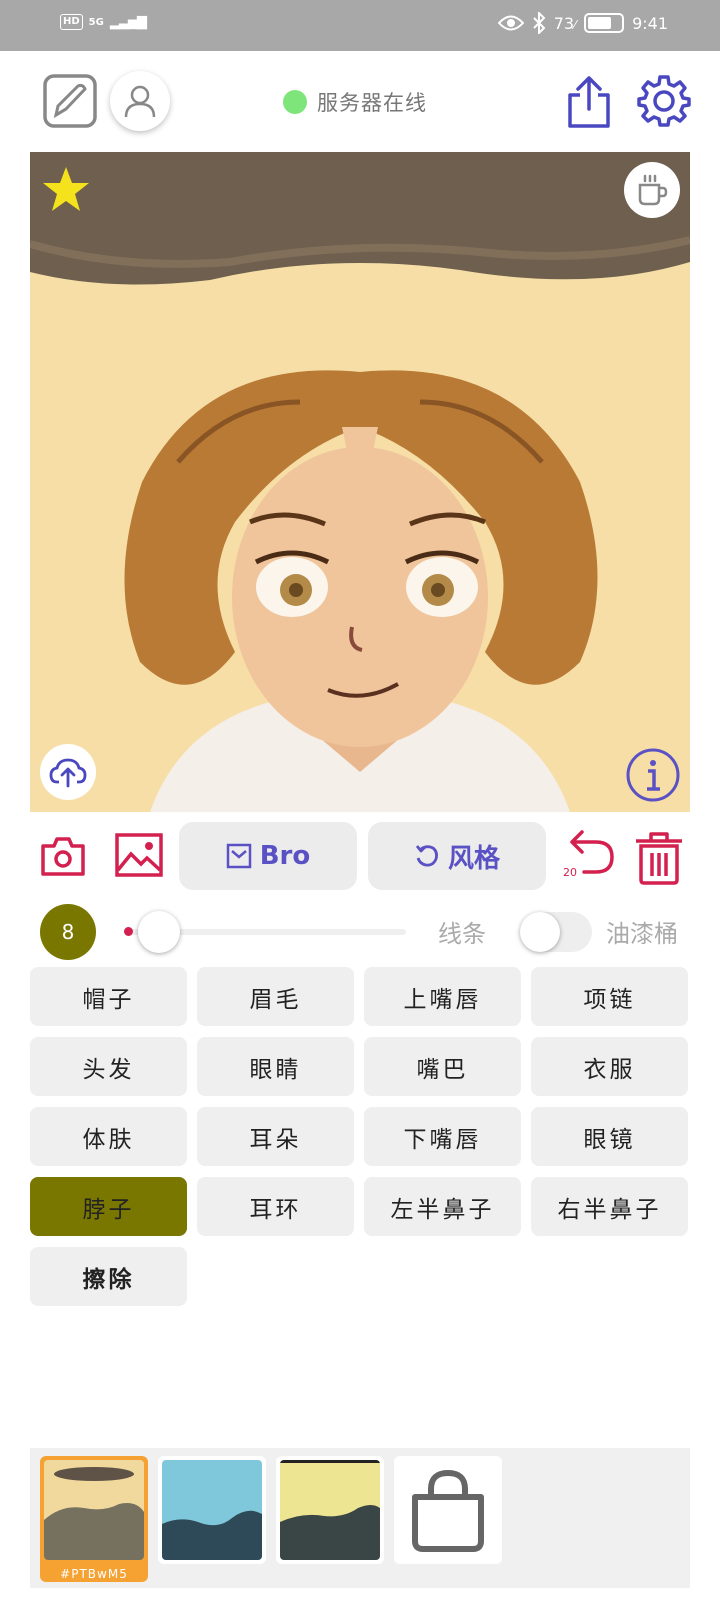 The height and width of the screenshot is (1600, 720). I want to click on part-button: 下嘴唇, so click(442, 1136).